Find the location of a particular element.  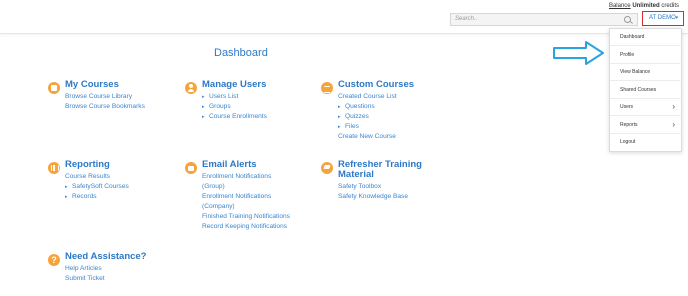

link-groups: ▸ Groups is located at coordinates (234, 107).